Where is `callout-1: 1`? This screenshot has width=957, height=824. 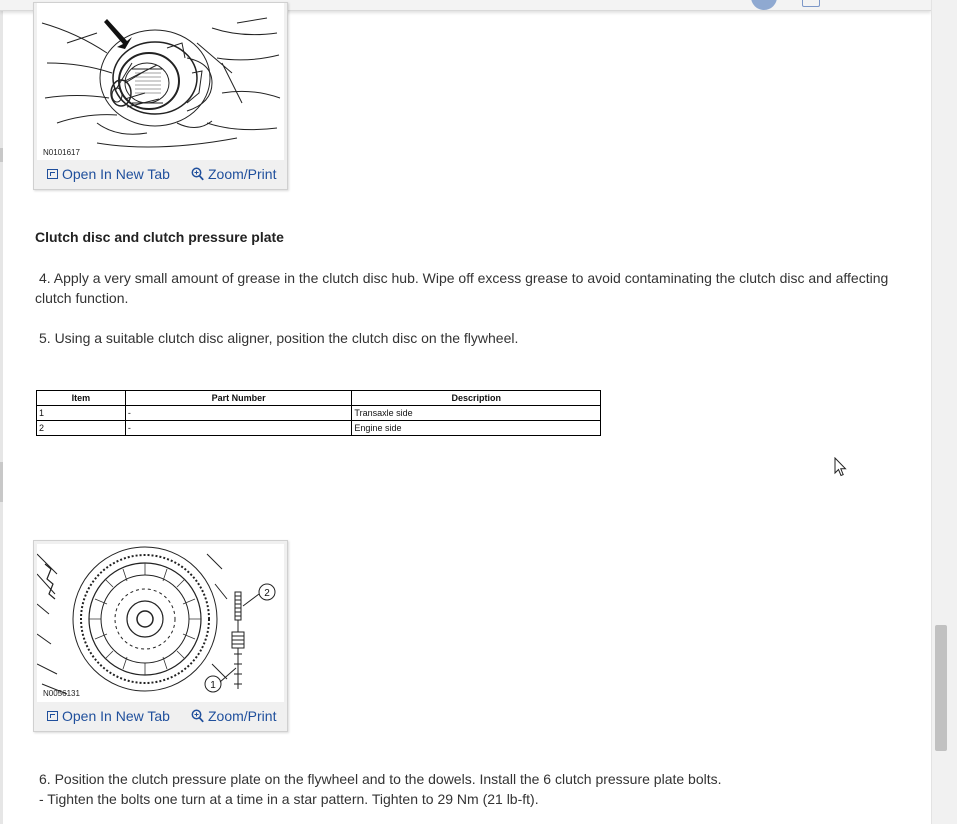 callout-1: 1 is located at coordinates (213, 685).